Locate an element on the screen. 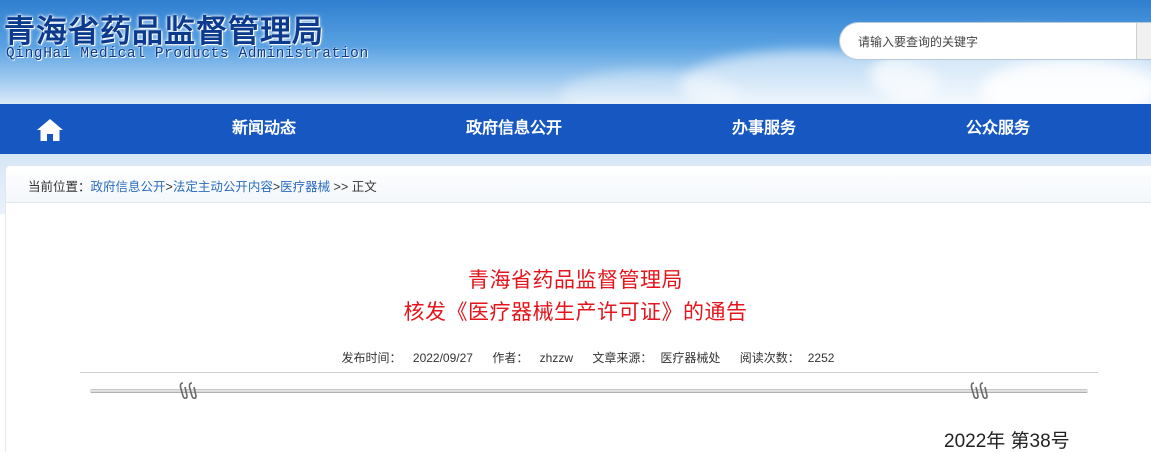 This screenshot has height=453, width=1151. document-number: 2022年 第38号 is located at coordinates (1007, 441).